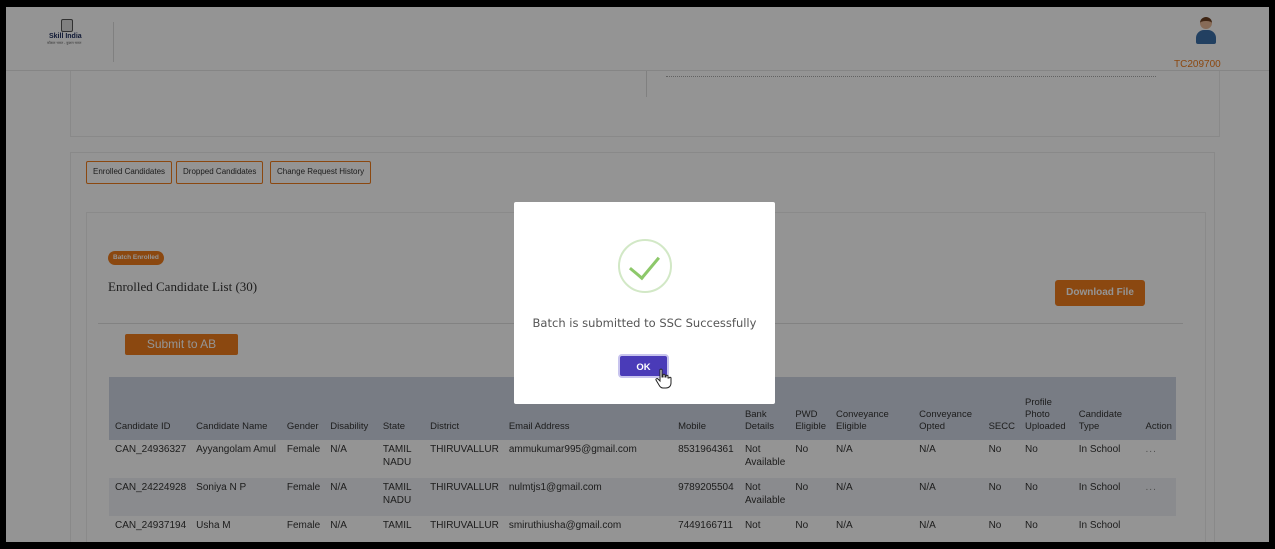 The height and width of the screenshot is (549, 1275). I want to click on checkmark-stroke, so click(644, 264).